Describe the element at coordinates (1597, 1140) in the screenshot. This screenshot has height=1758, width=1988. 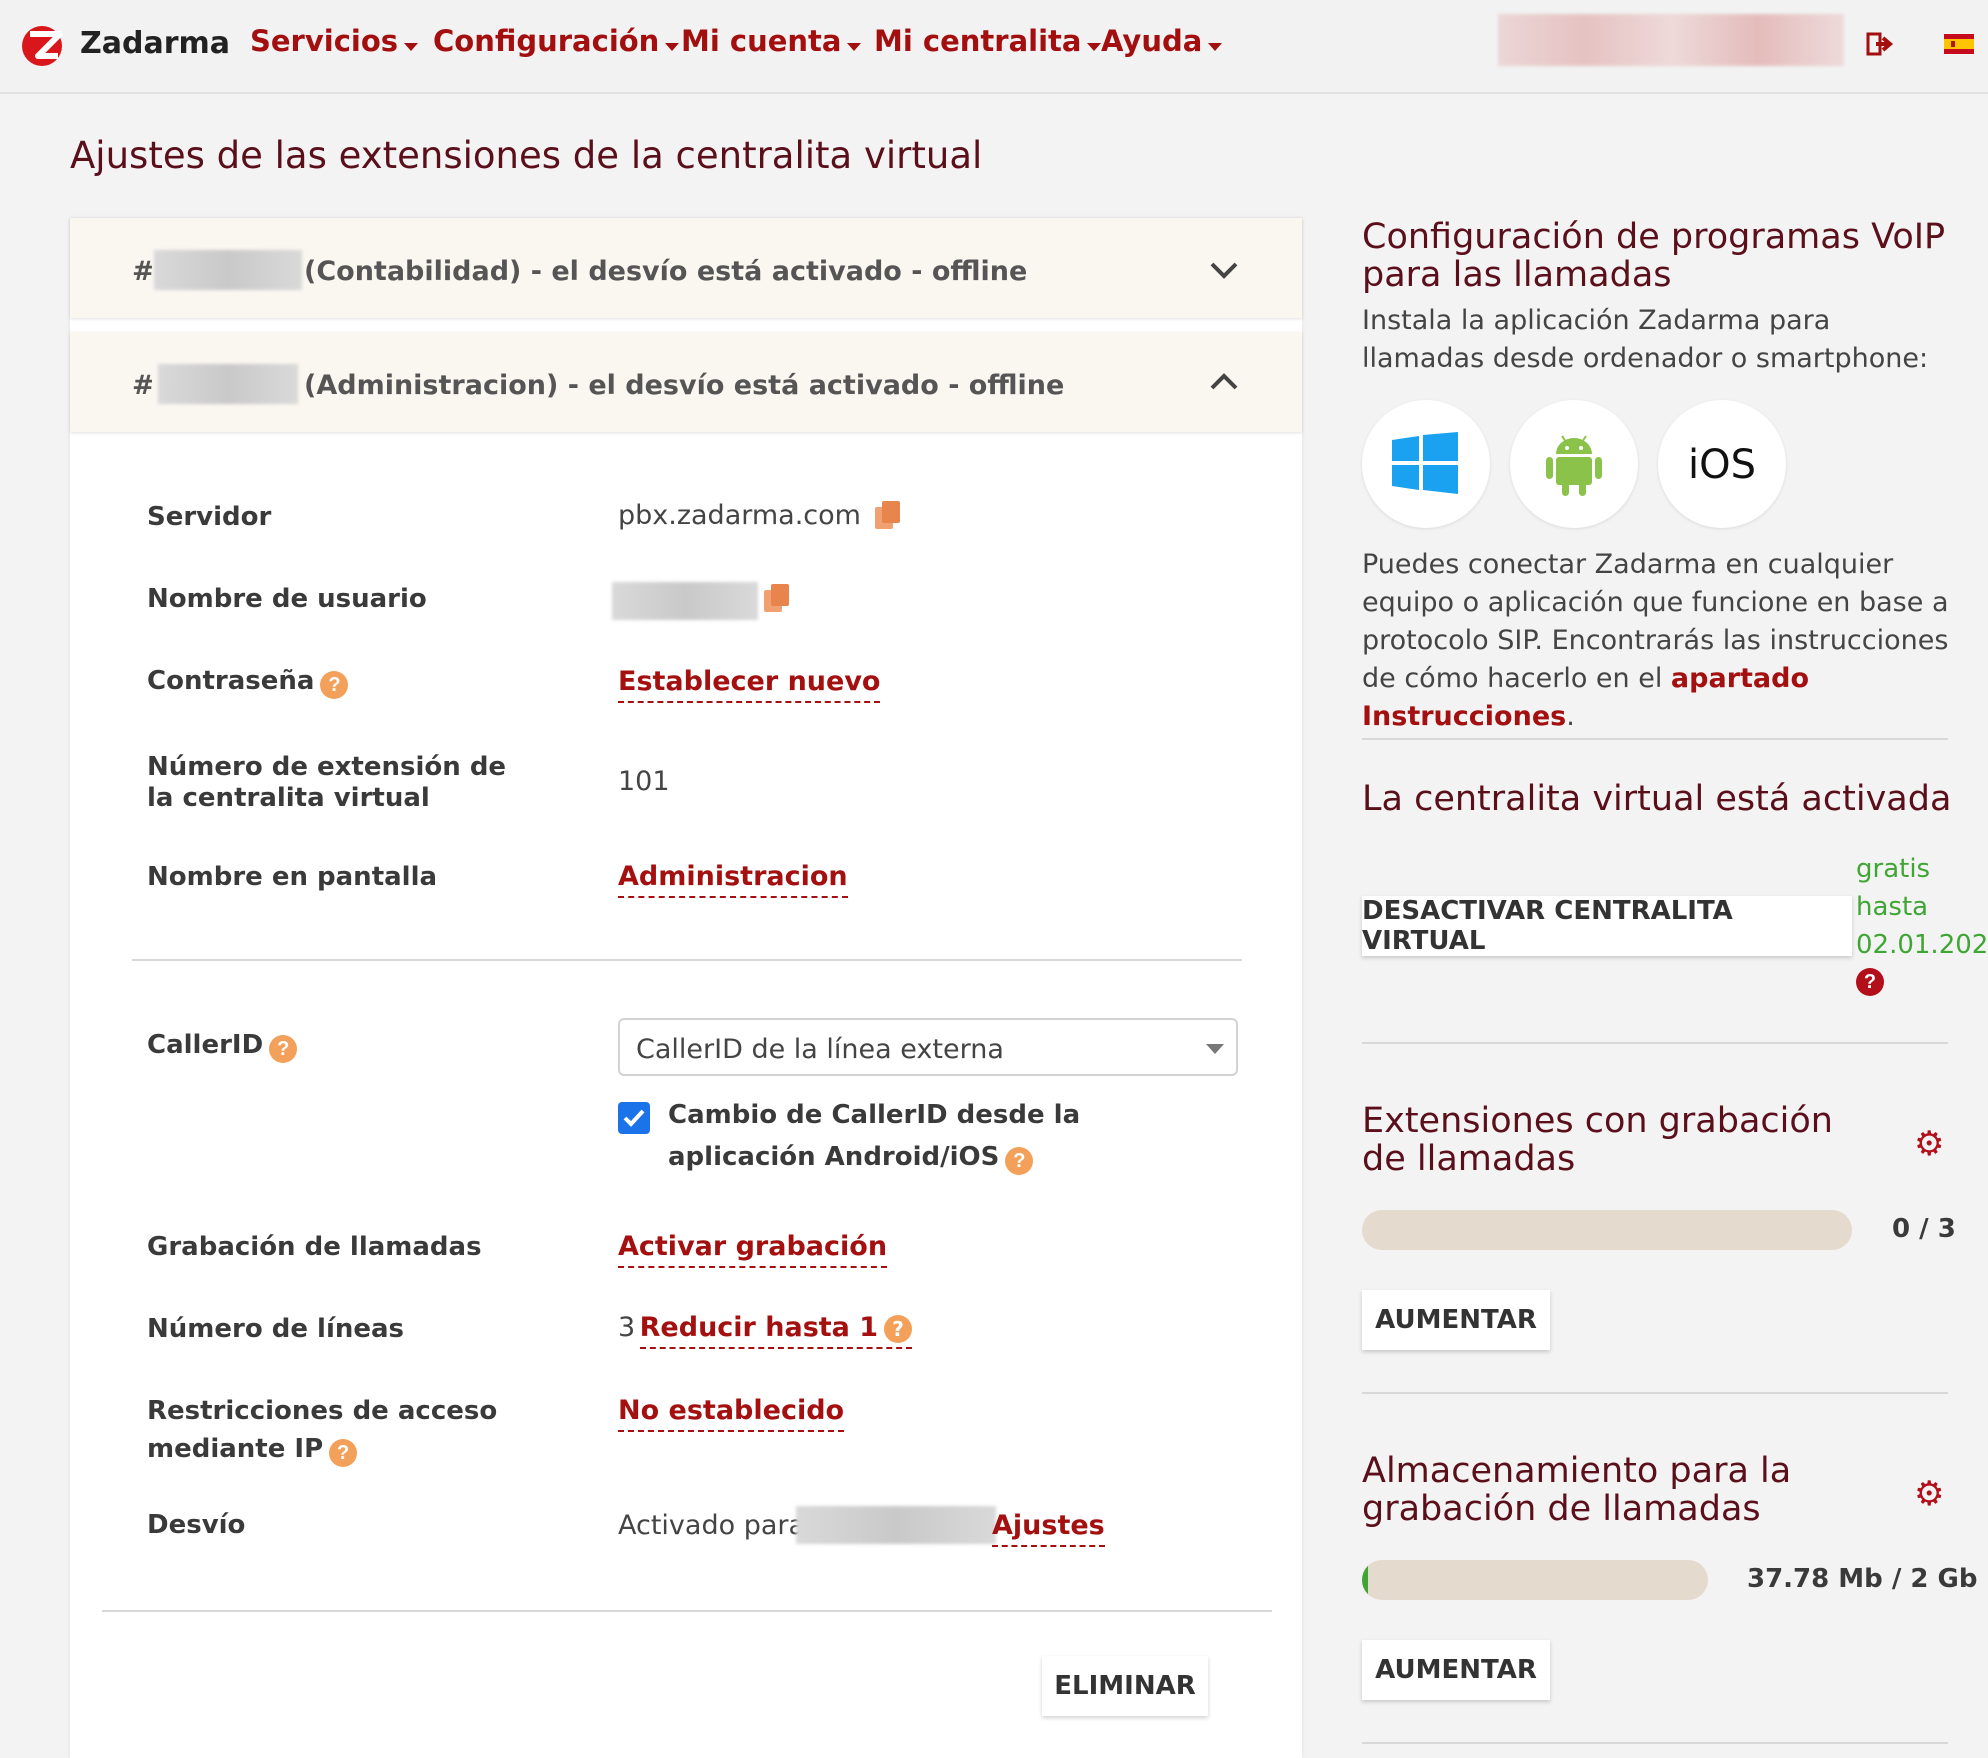
I see `recording-extensions-title: Extensiones con grabación de llamadas` at that location.